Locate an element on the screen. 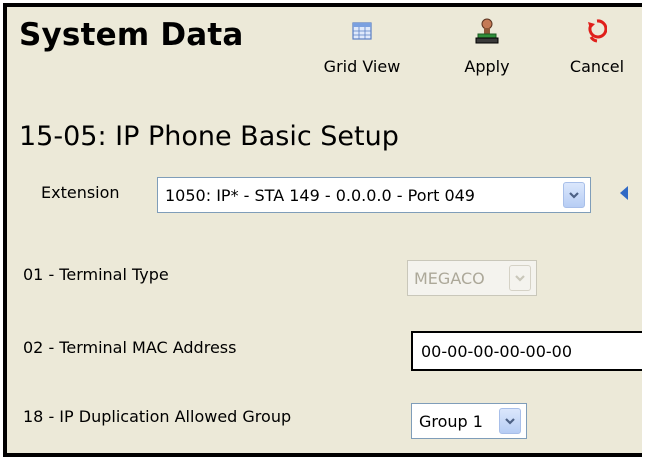  mac-address-input is located at coordinates (526, 351).